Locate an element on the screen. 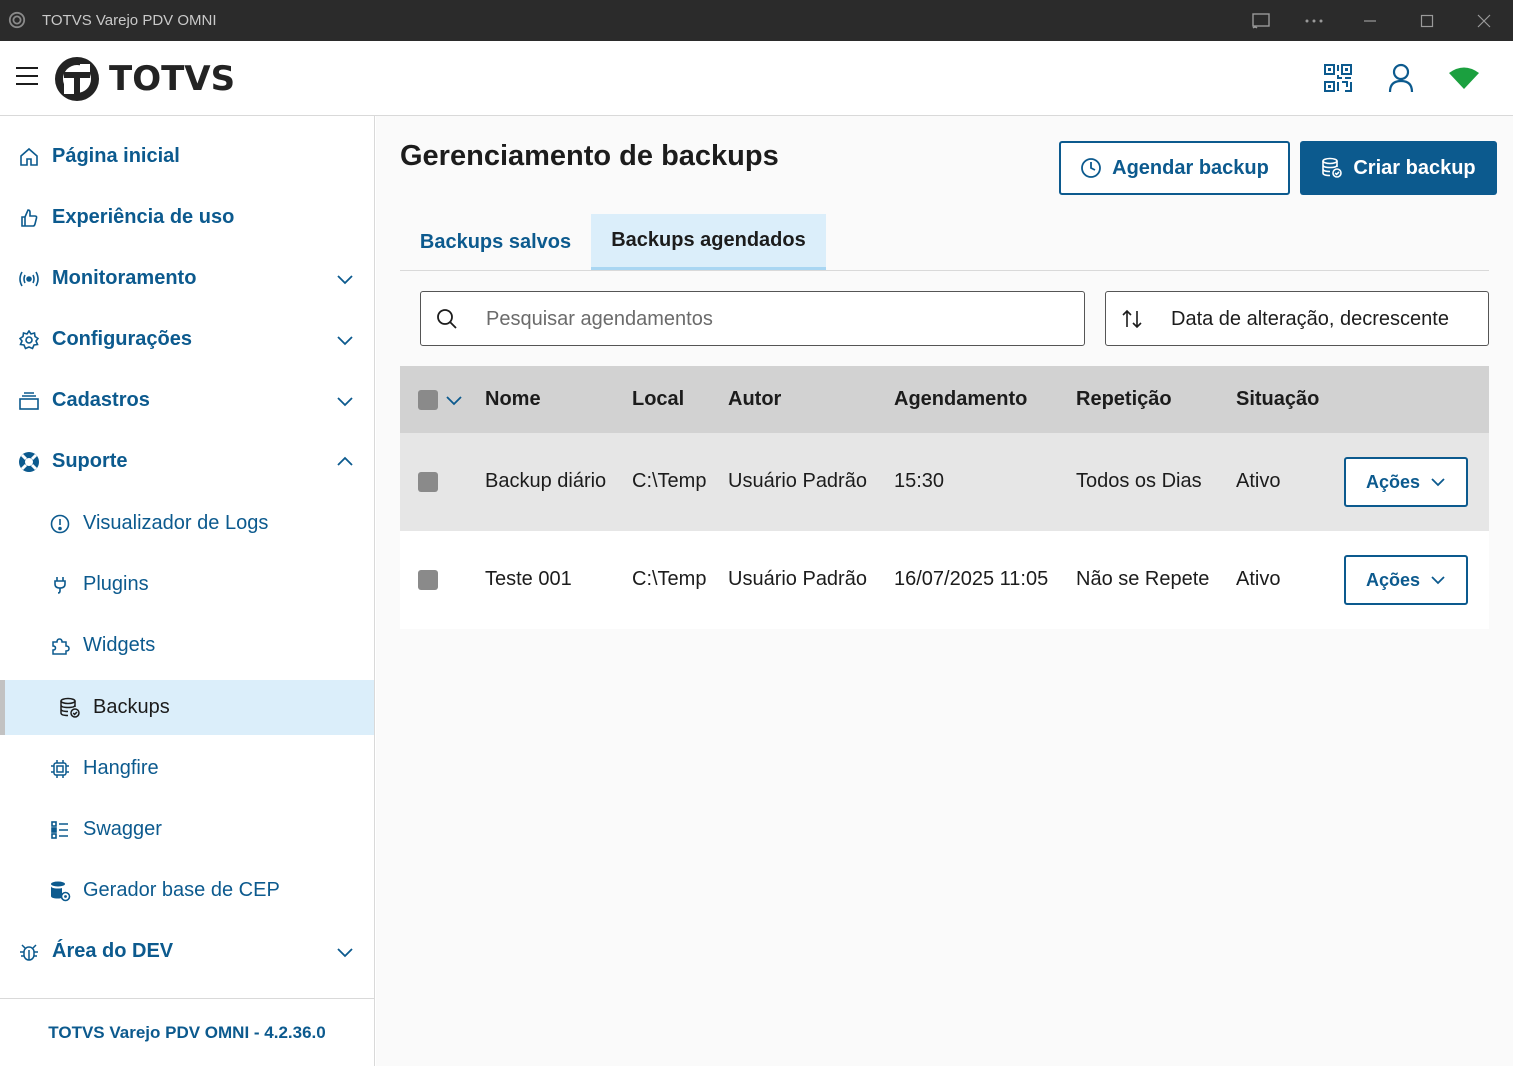 The width and height of the screenshot is (1513, 1066). sidebar-item-swagger: Swagger is located at coordinates (187, 829).